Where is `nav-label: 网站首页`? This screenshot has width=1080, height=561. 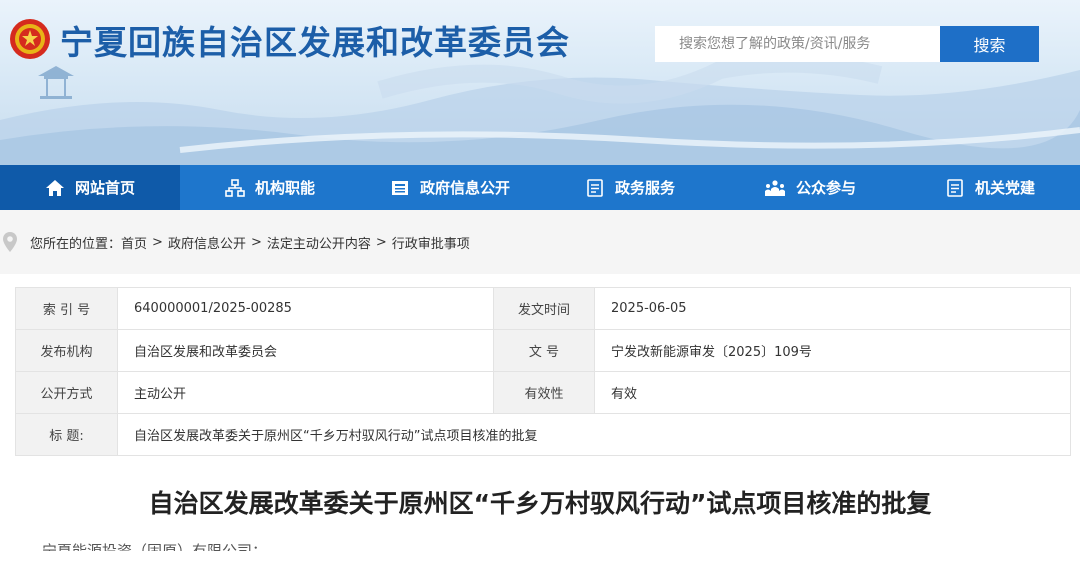 nav-label: 网站首页 is located at coordinates (104, 188).